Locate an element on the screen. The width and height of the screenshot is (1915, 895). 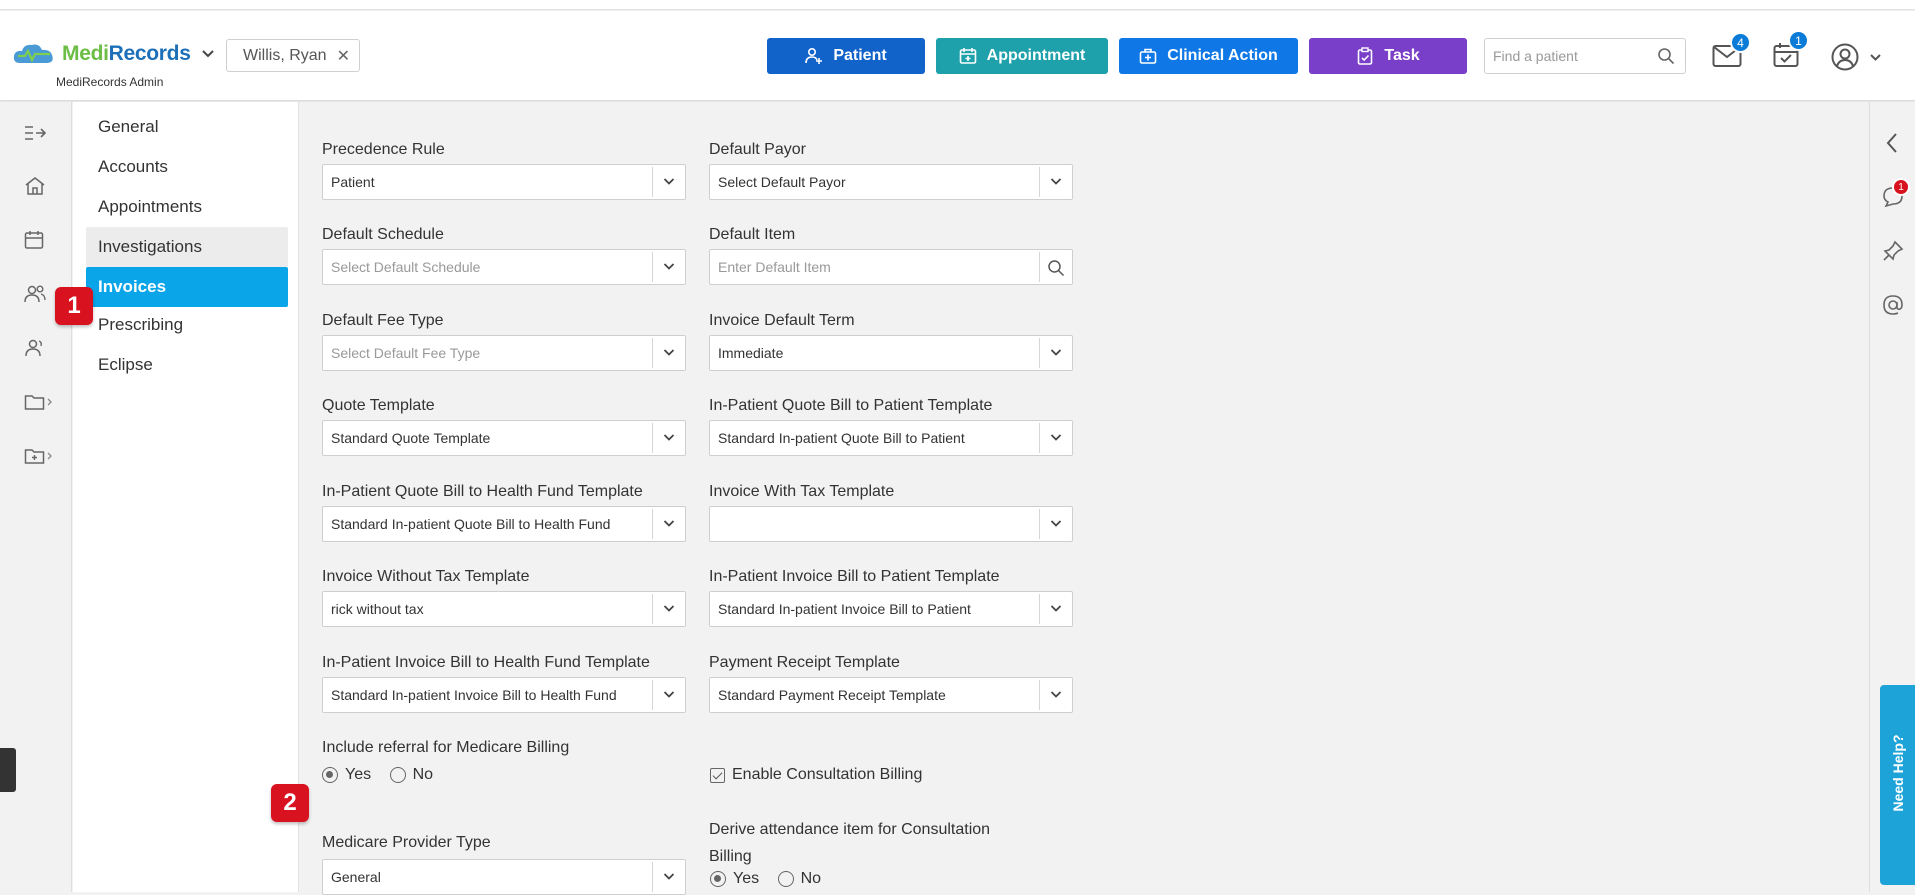
include-referral-yes-radio is located at coordinates (330, 775).